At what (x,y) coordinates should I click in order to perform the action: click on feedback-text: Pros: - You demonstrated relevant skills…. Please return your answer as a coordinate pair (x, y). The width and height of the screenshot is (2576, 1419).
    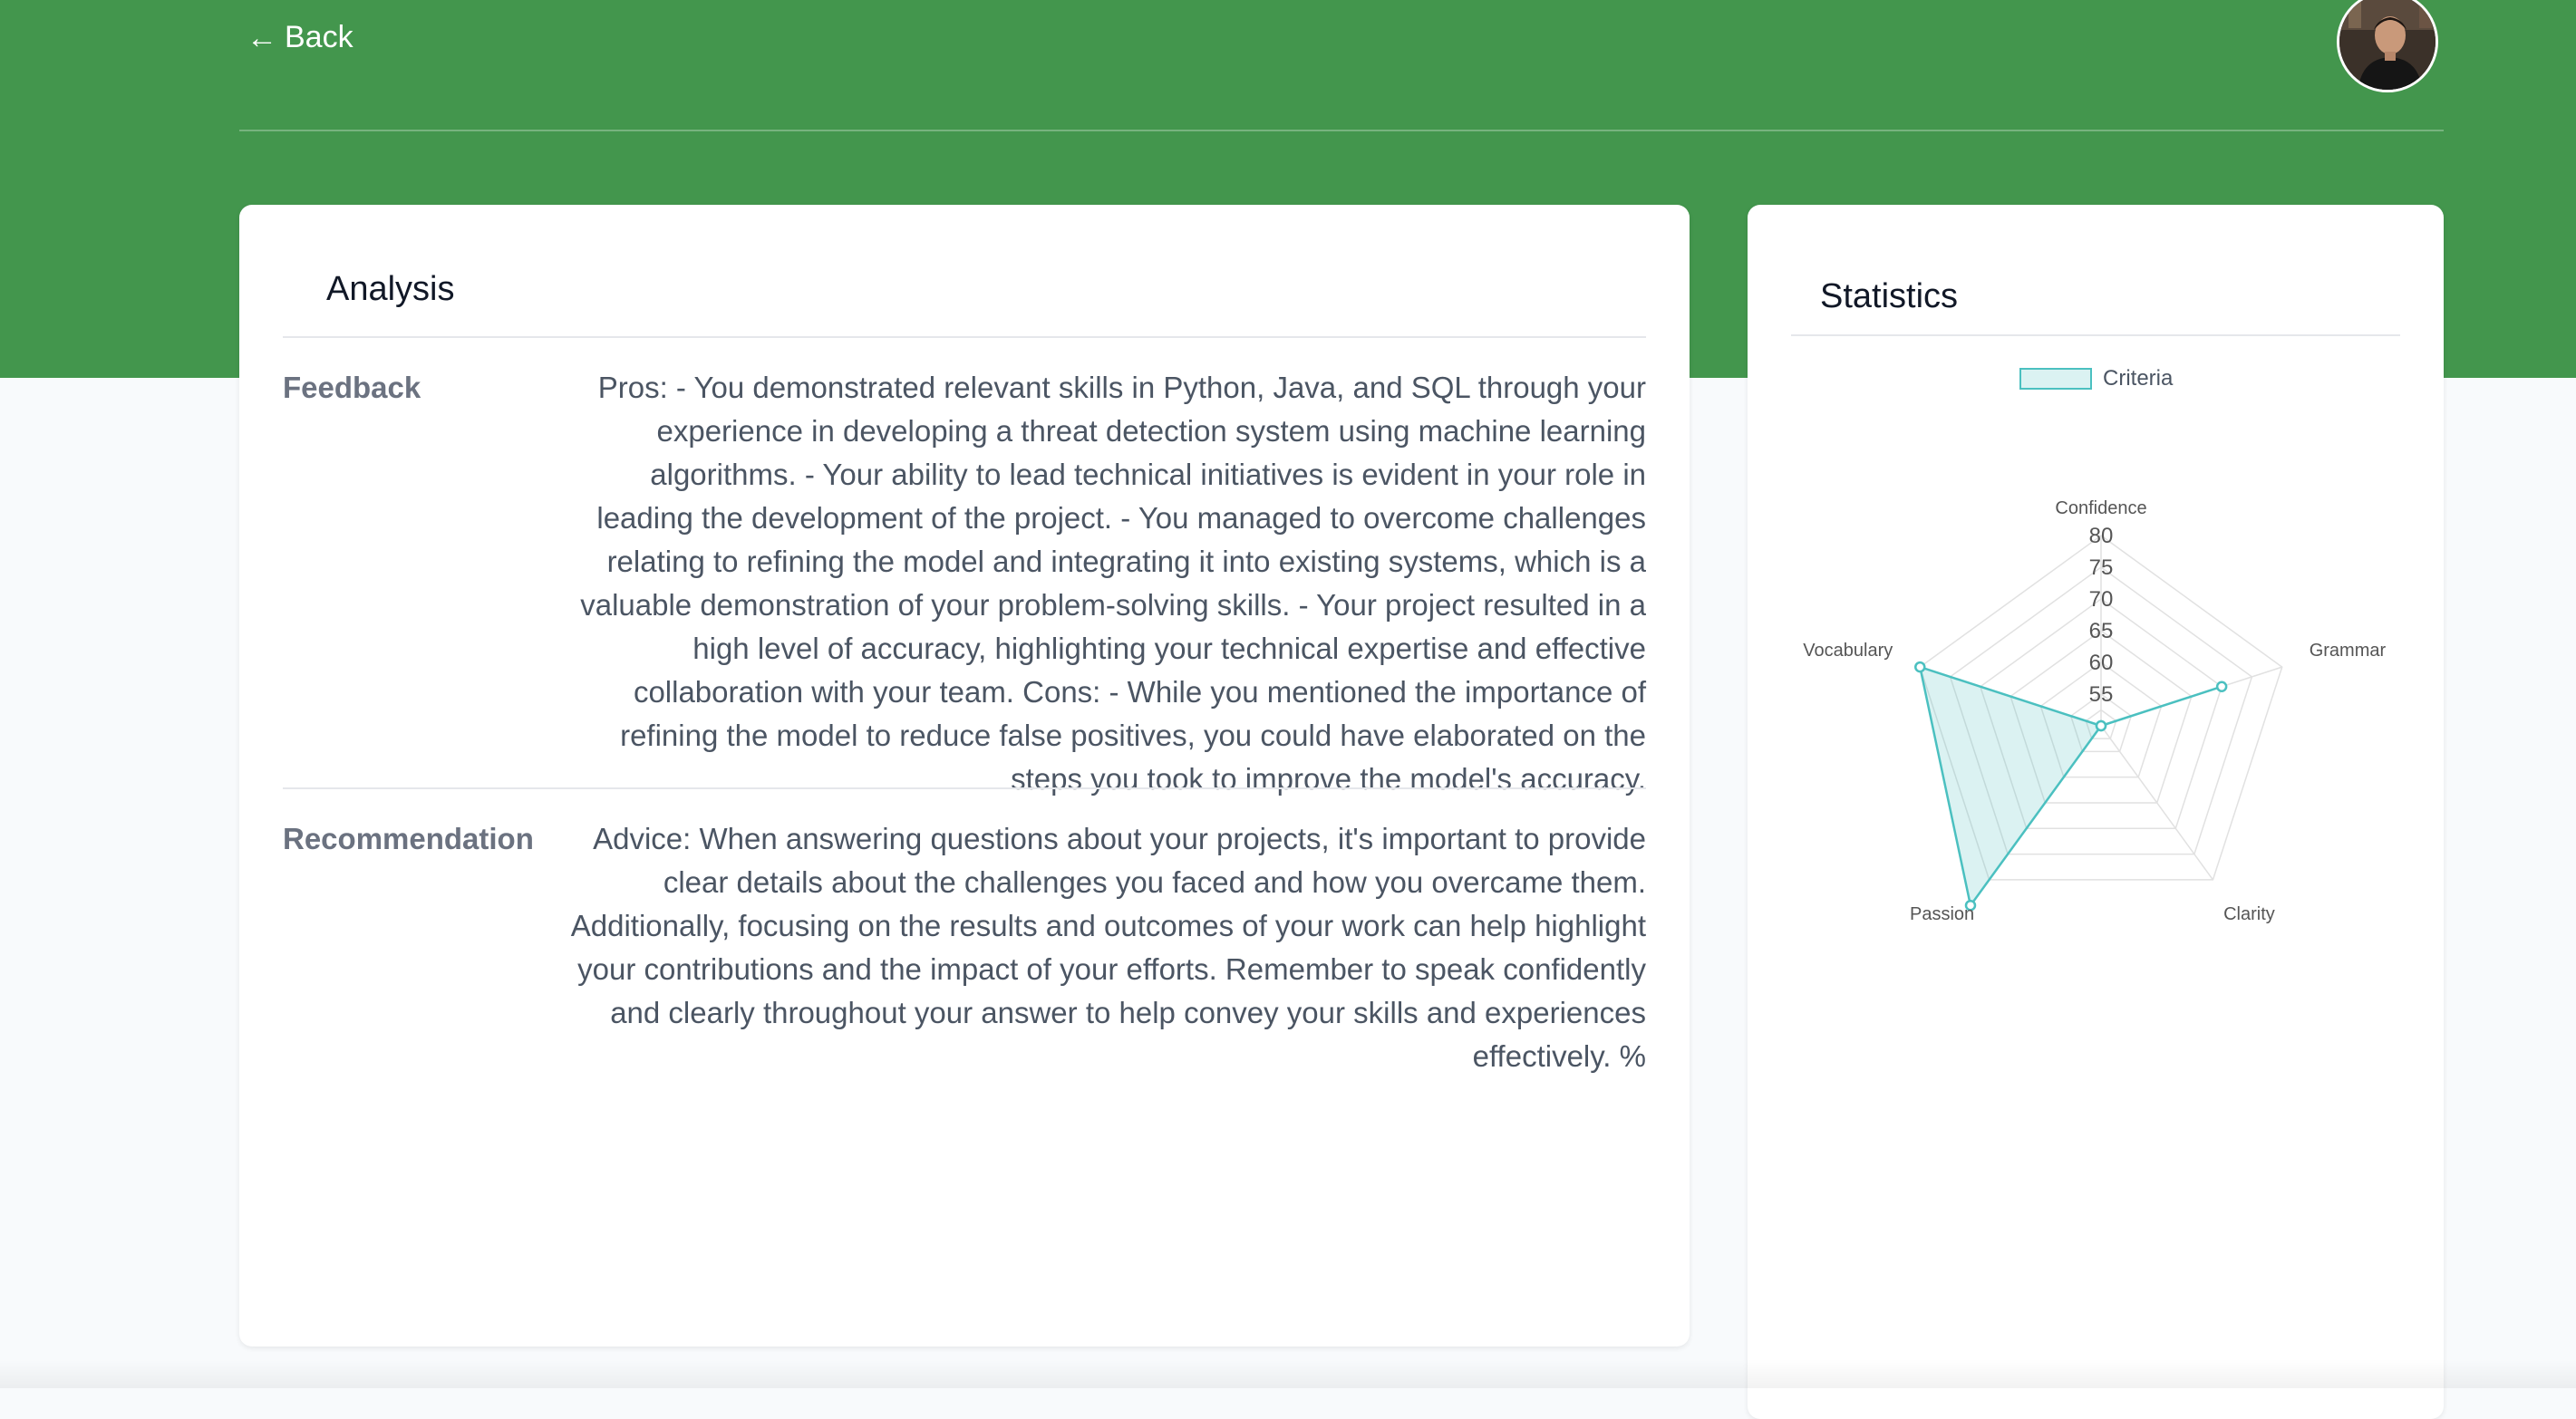
    Looking at the image, I should click on (1113, 583).